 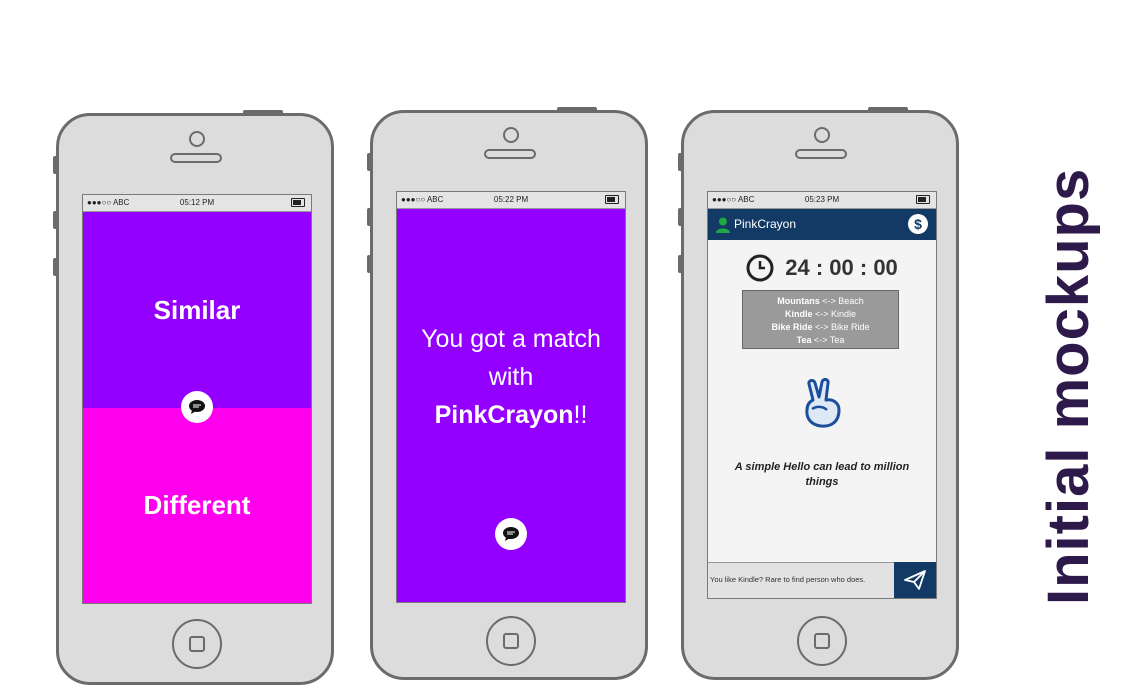 I want to click on interest-row: Kindle <-> Kindle, so click(x=820, y=314).